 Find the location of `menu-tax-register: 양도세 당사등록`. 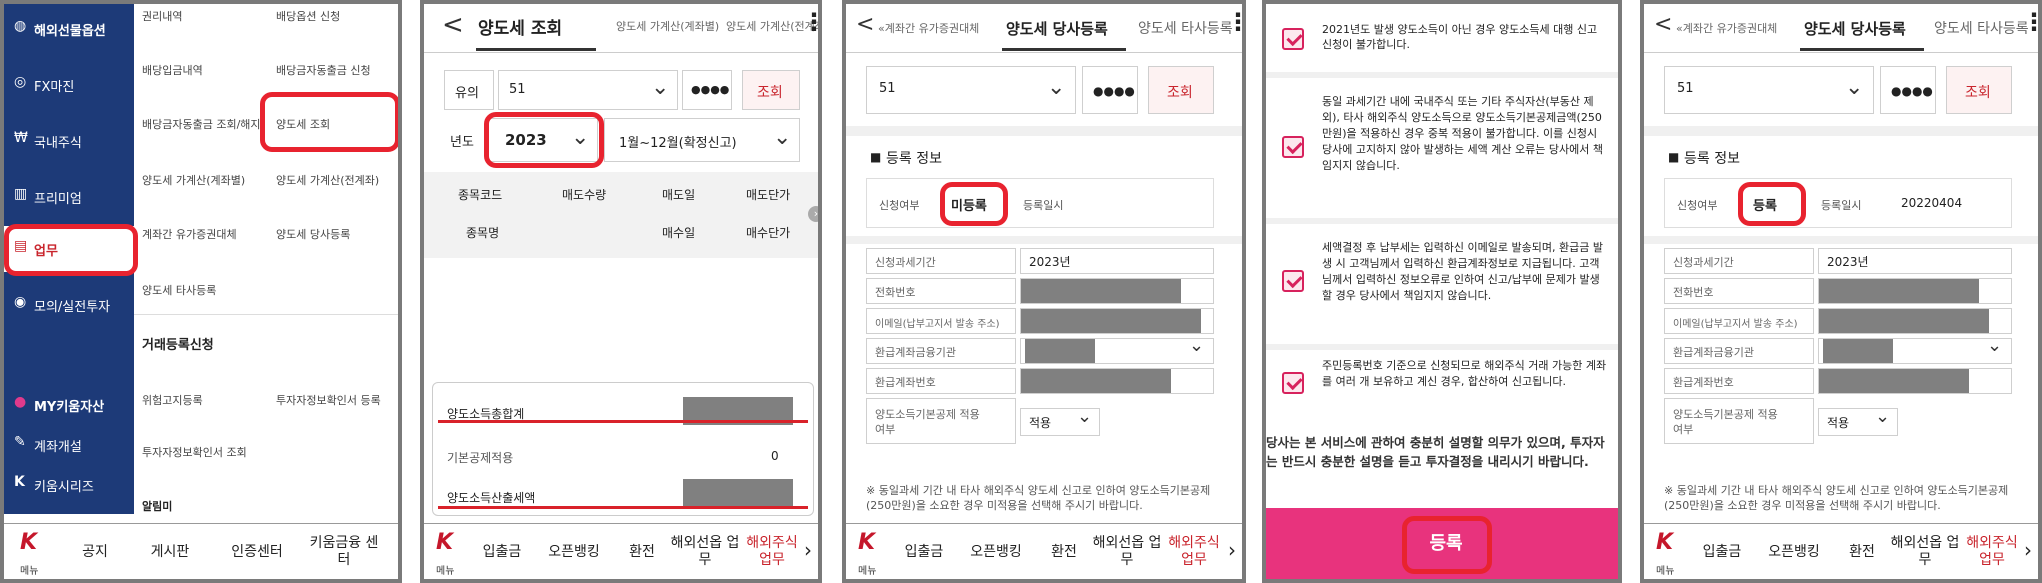

menu-tax-register: 양도세 당사등록 is located at coordinates (313, 234).